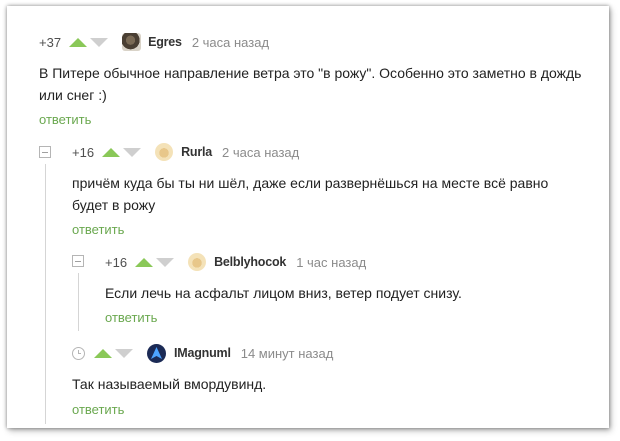 The image size is (620, 441). Describe the element at coordinates (250, 262) in the screenshot. I see `author-name: Belblyhocok` at that location.